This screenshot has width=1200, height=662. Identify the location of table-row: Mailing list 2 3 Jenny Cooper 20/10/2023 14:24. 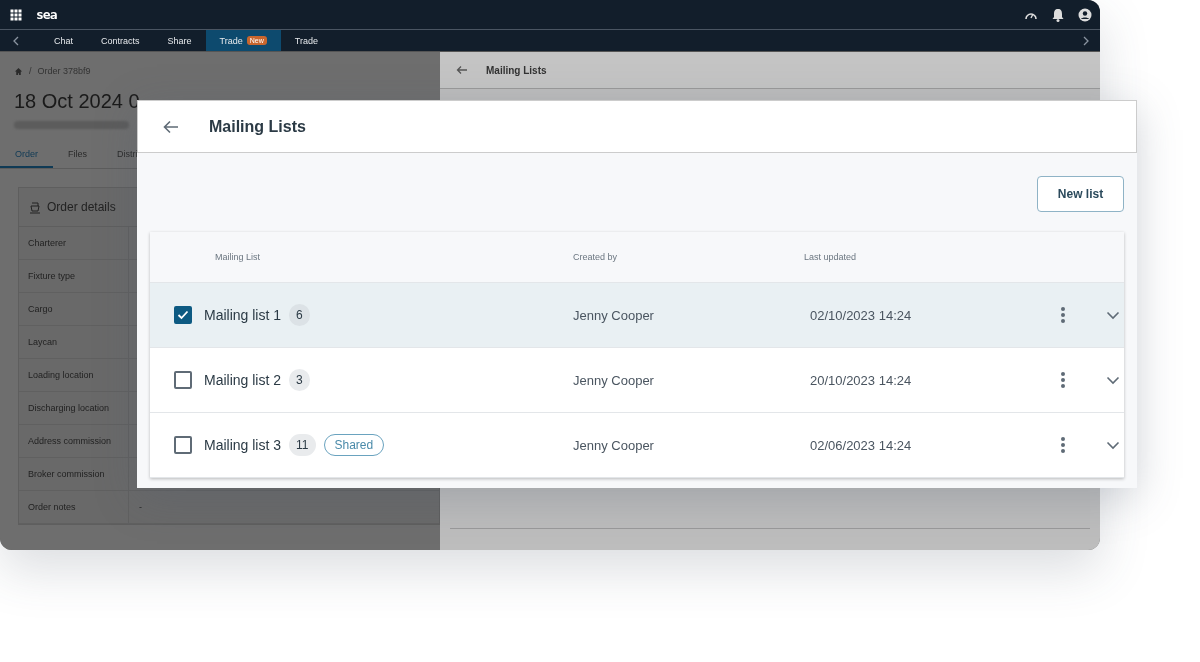
(637, 380).